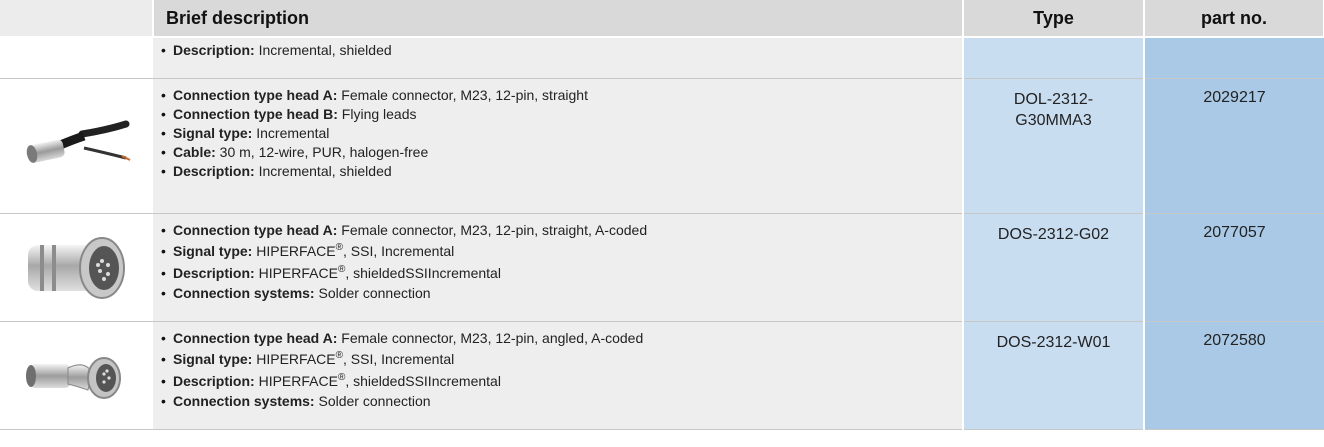 This screenshot has width=1324, height=447. Describe the element at coordinates (1054, 267) in the screenshot. I see `type-cell: DOS-2312-G02` at that location.